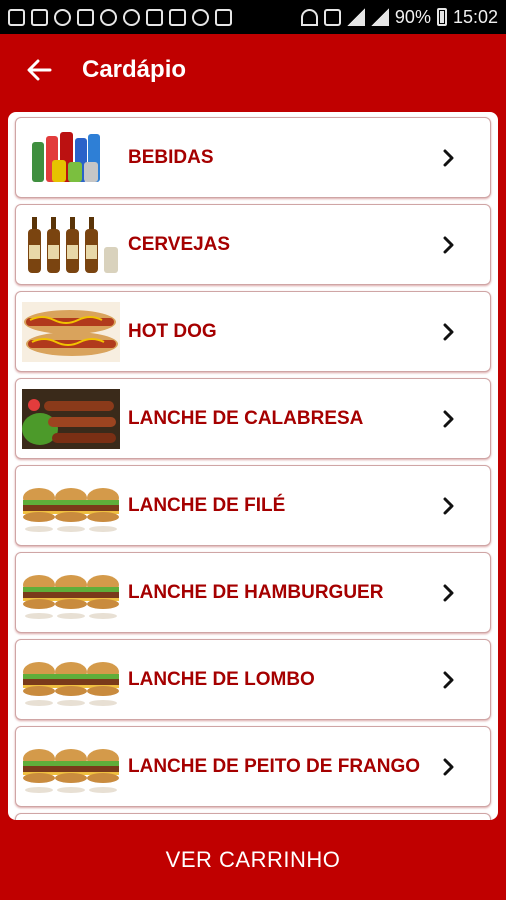 This screenshot has width=506, height=900. What do you see at coordinates (200, 17) in the screenshot?
I see `at-icon` at bounding box center [200, 17].